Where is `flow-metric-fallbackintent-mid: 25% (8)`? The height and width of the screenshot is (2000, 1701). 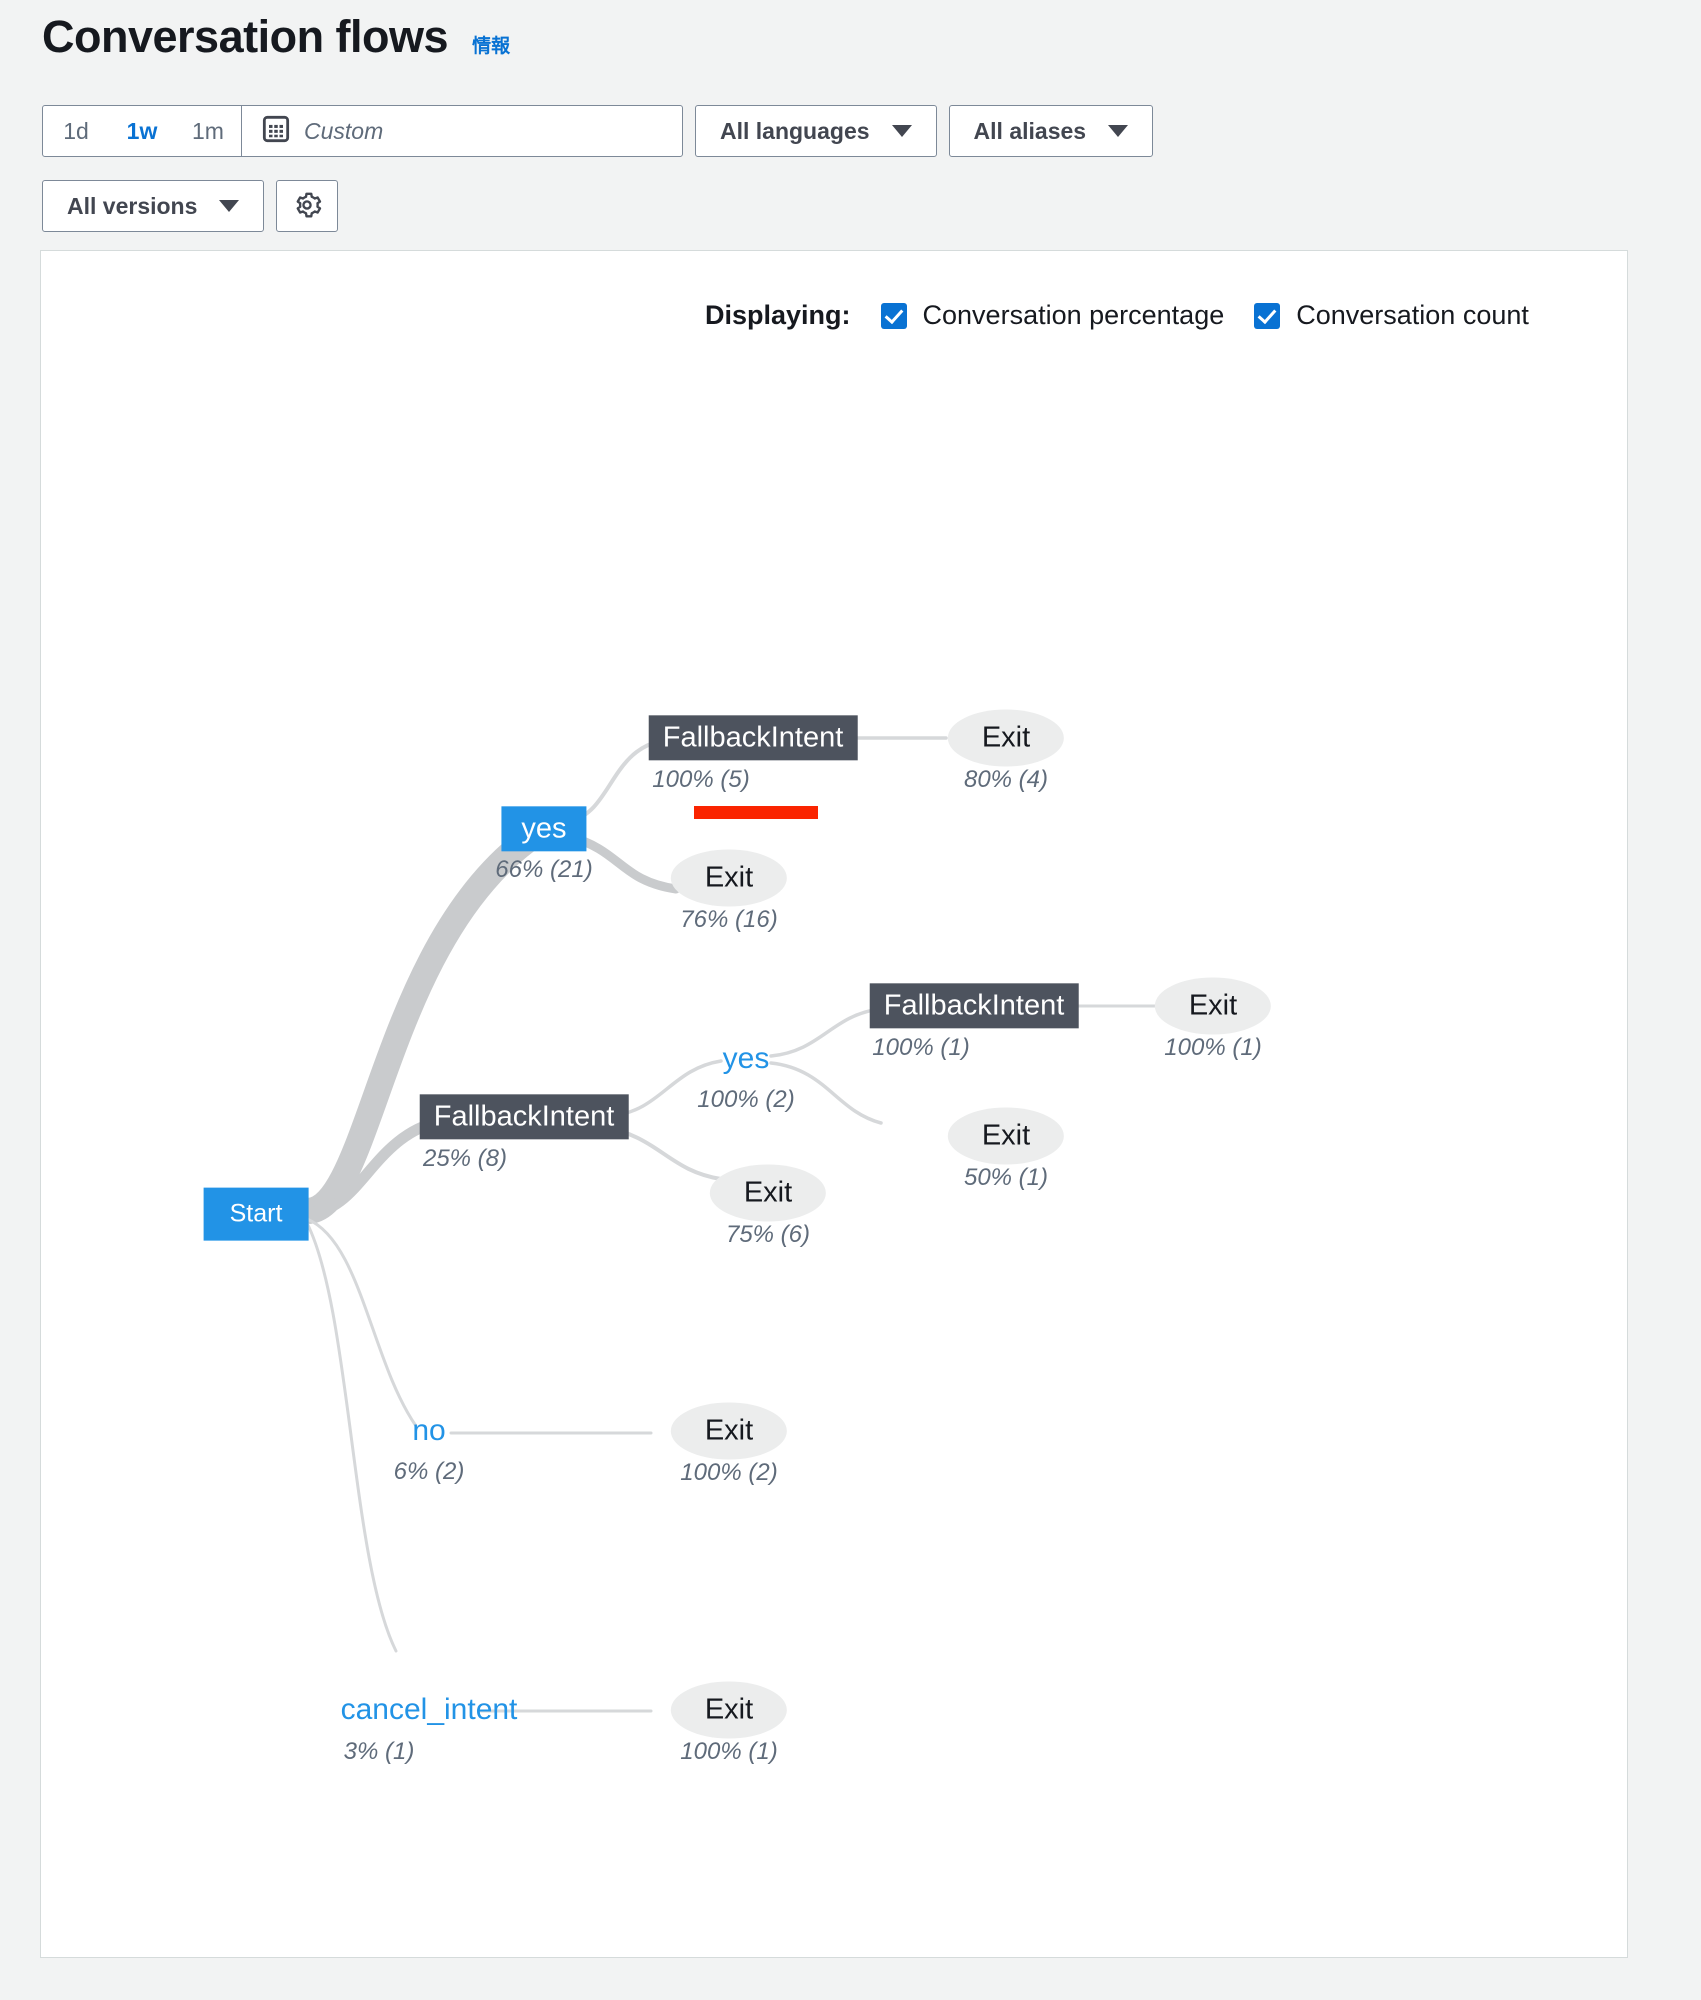 flow-metric-fallbackintent-mid: 25% (8) is located at coordinates (465, 1158).